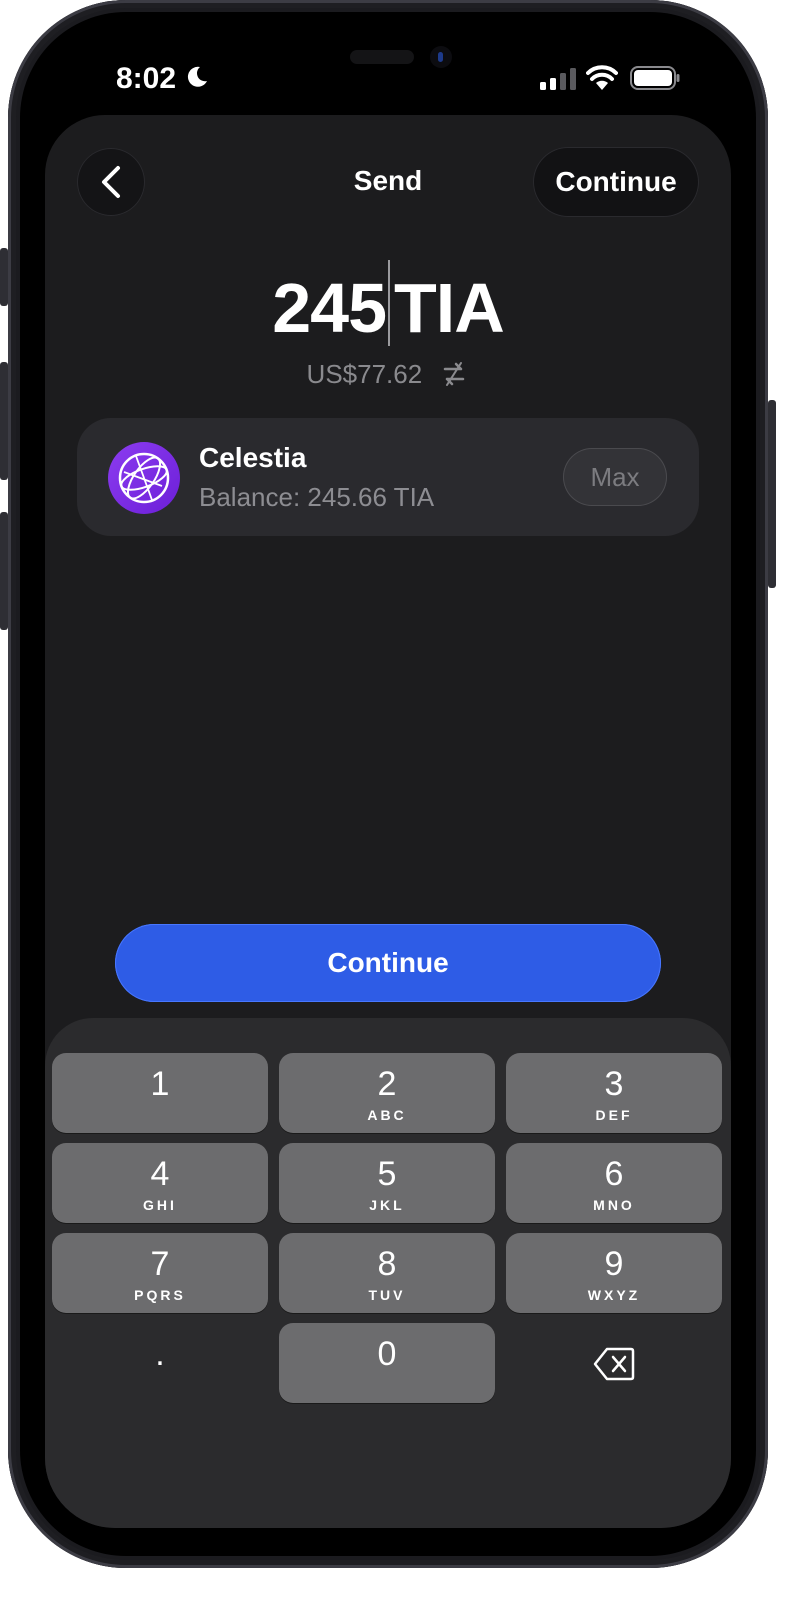 The width and height of the screenshot is (796, 1608). I want to click on power-button, so click(772, 494).